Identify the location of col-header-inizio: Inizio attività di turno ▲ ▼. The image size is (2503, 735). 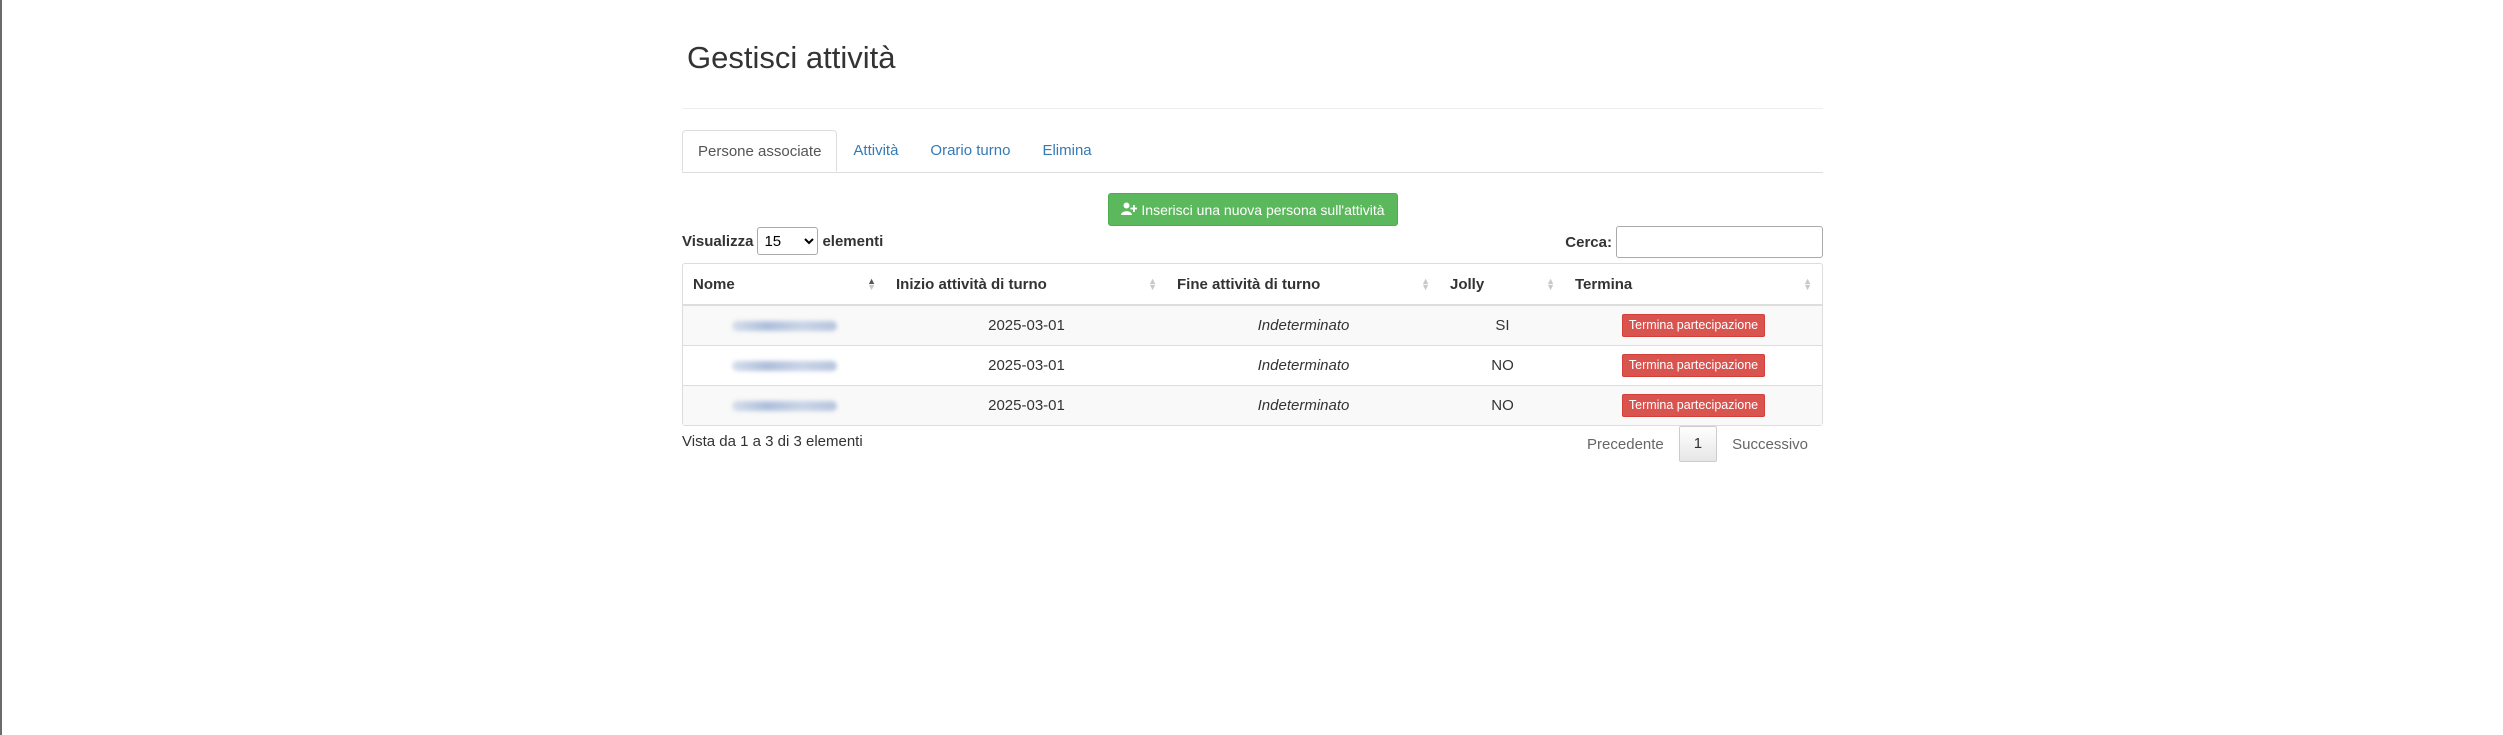
(1026, 285).